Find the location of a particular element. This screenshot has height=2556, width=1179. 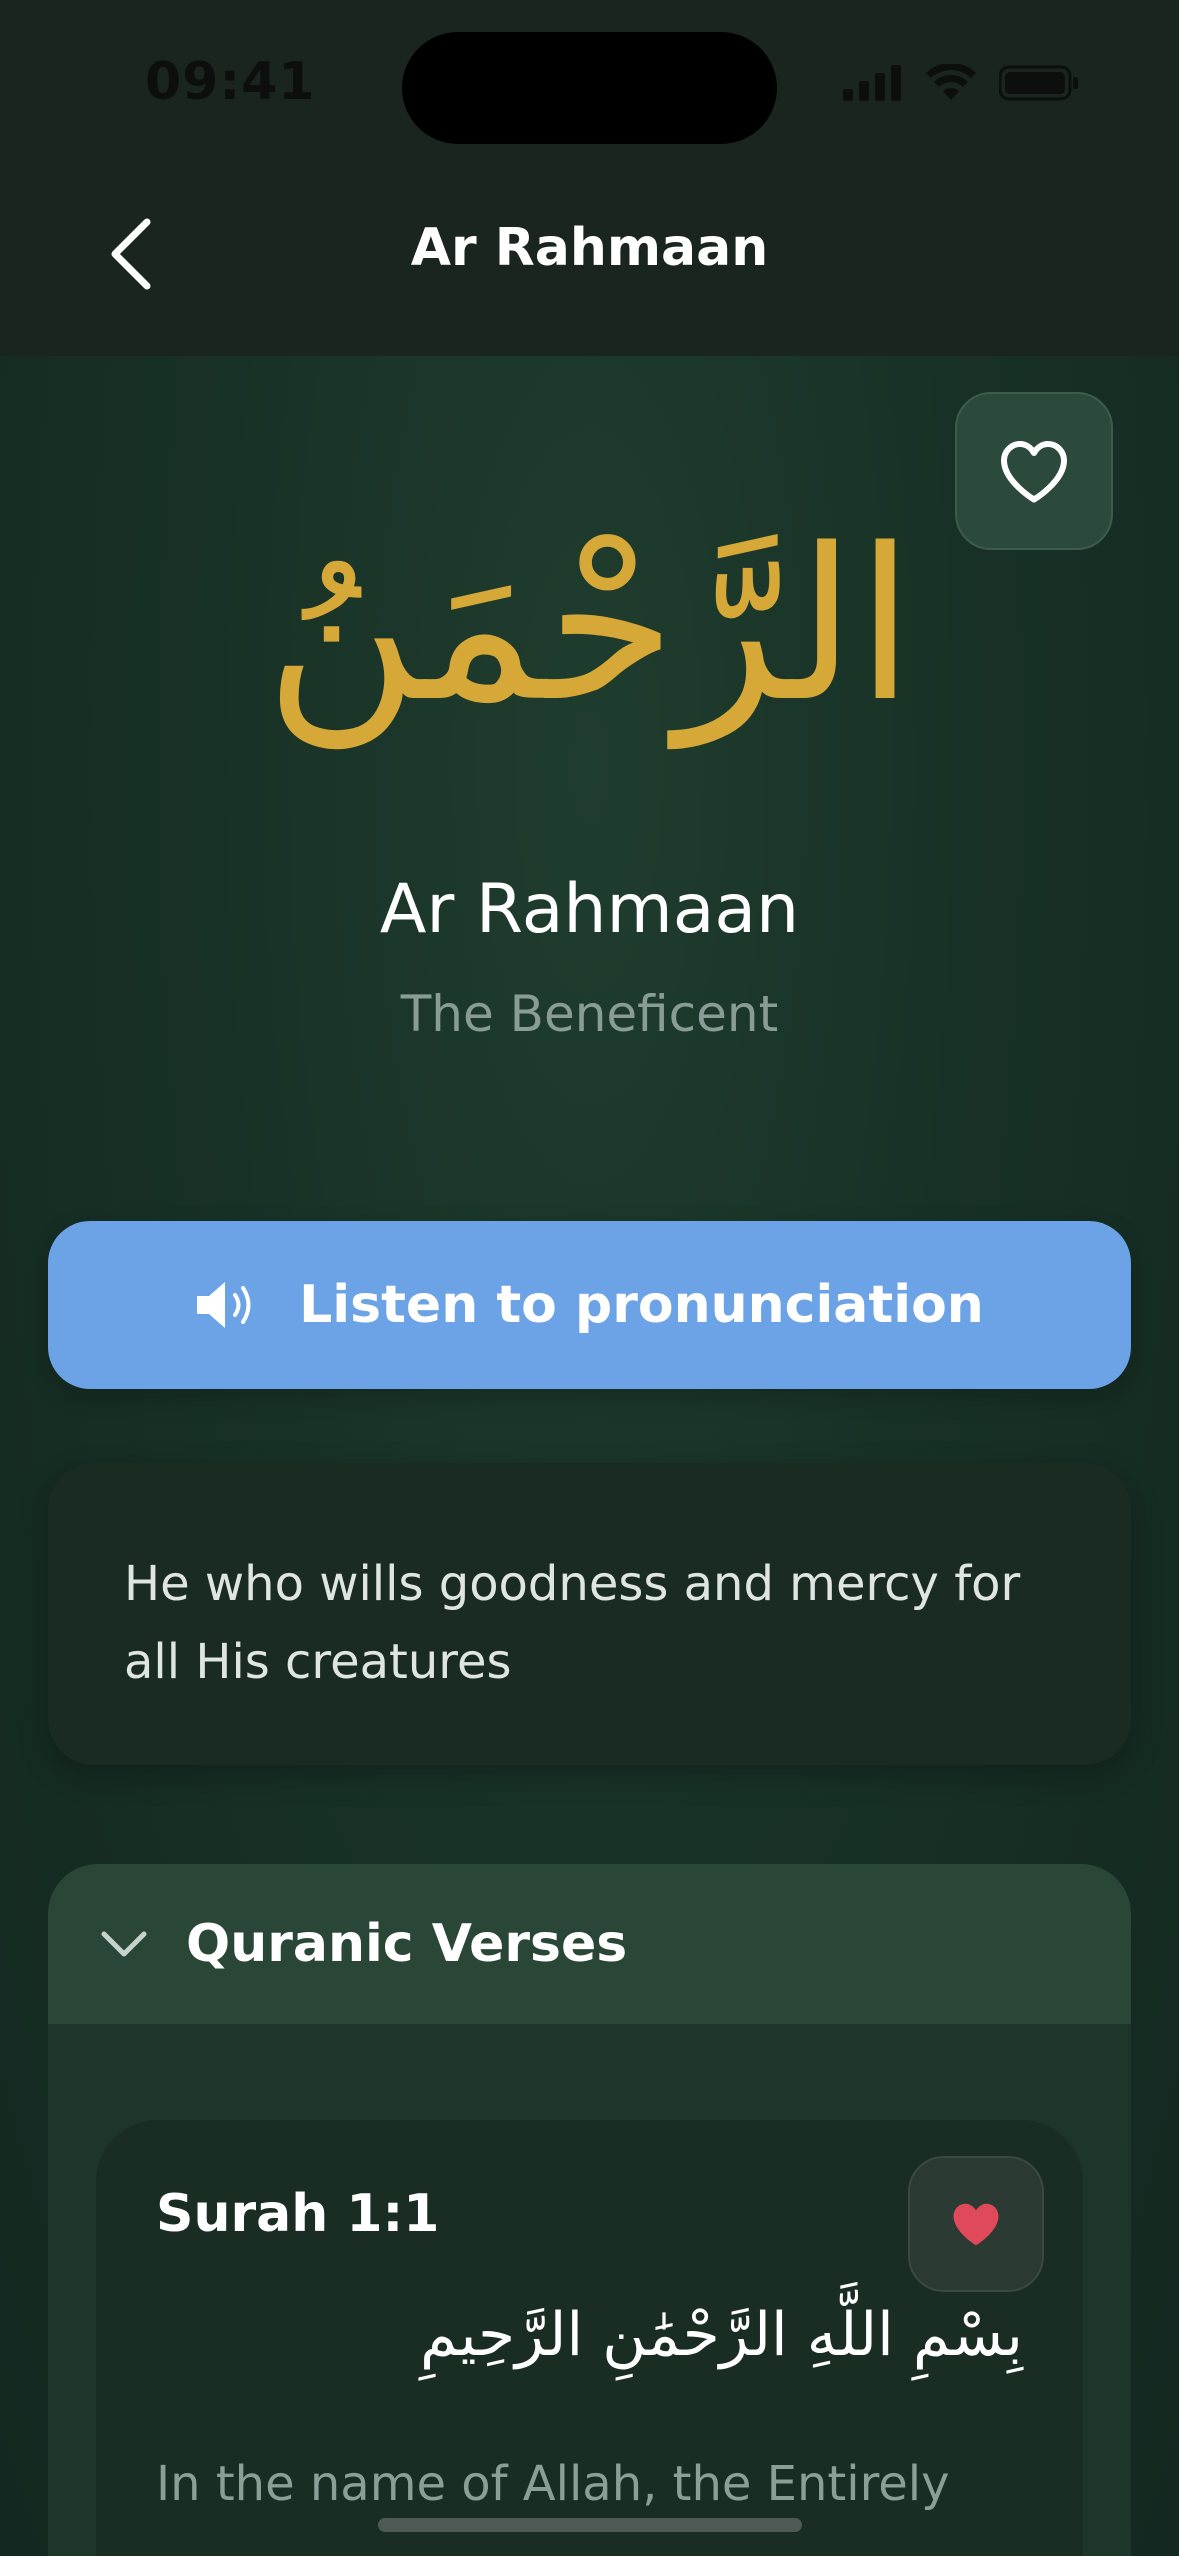

arabic-name: الرَّحْمَنُ is located at coordinates (589, 625).